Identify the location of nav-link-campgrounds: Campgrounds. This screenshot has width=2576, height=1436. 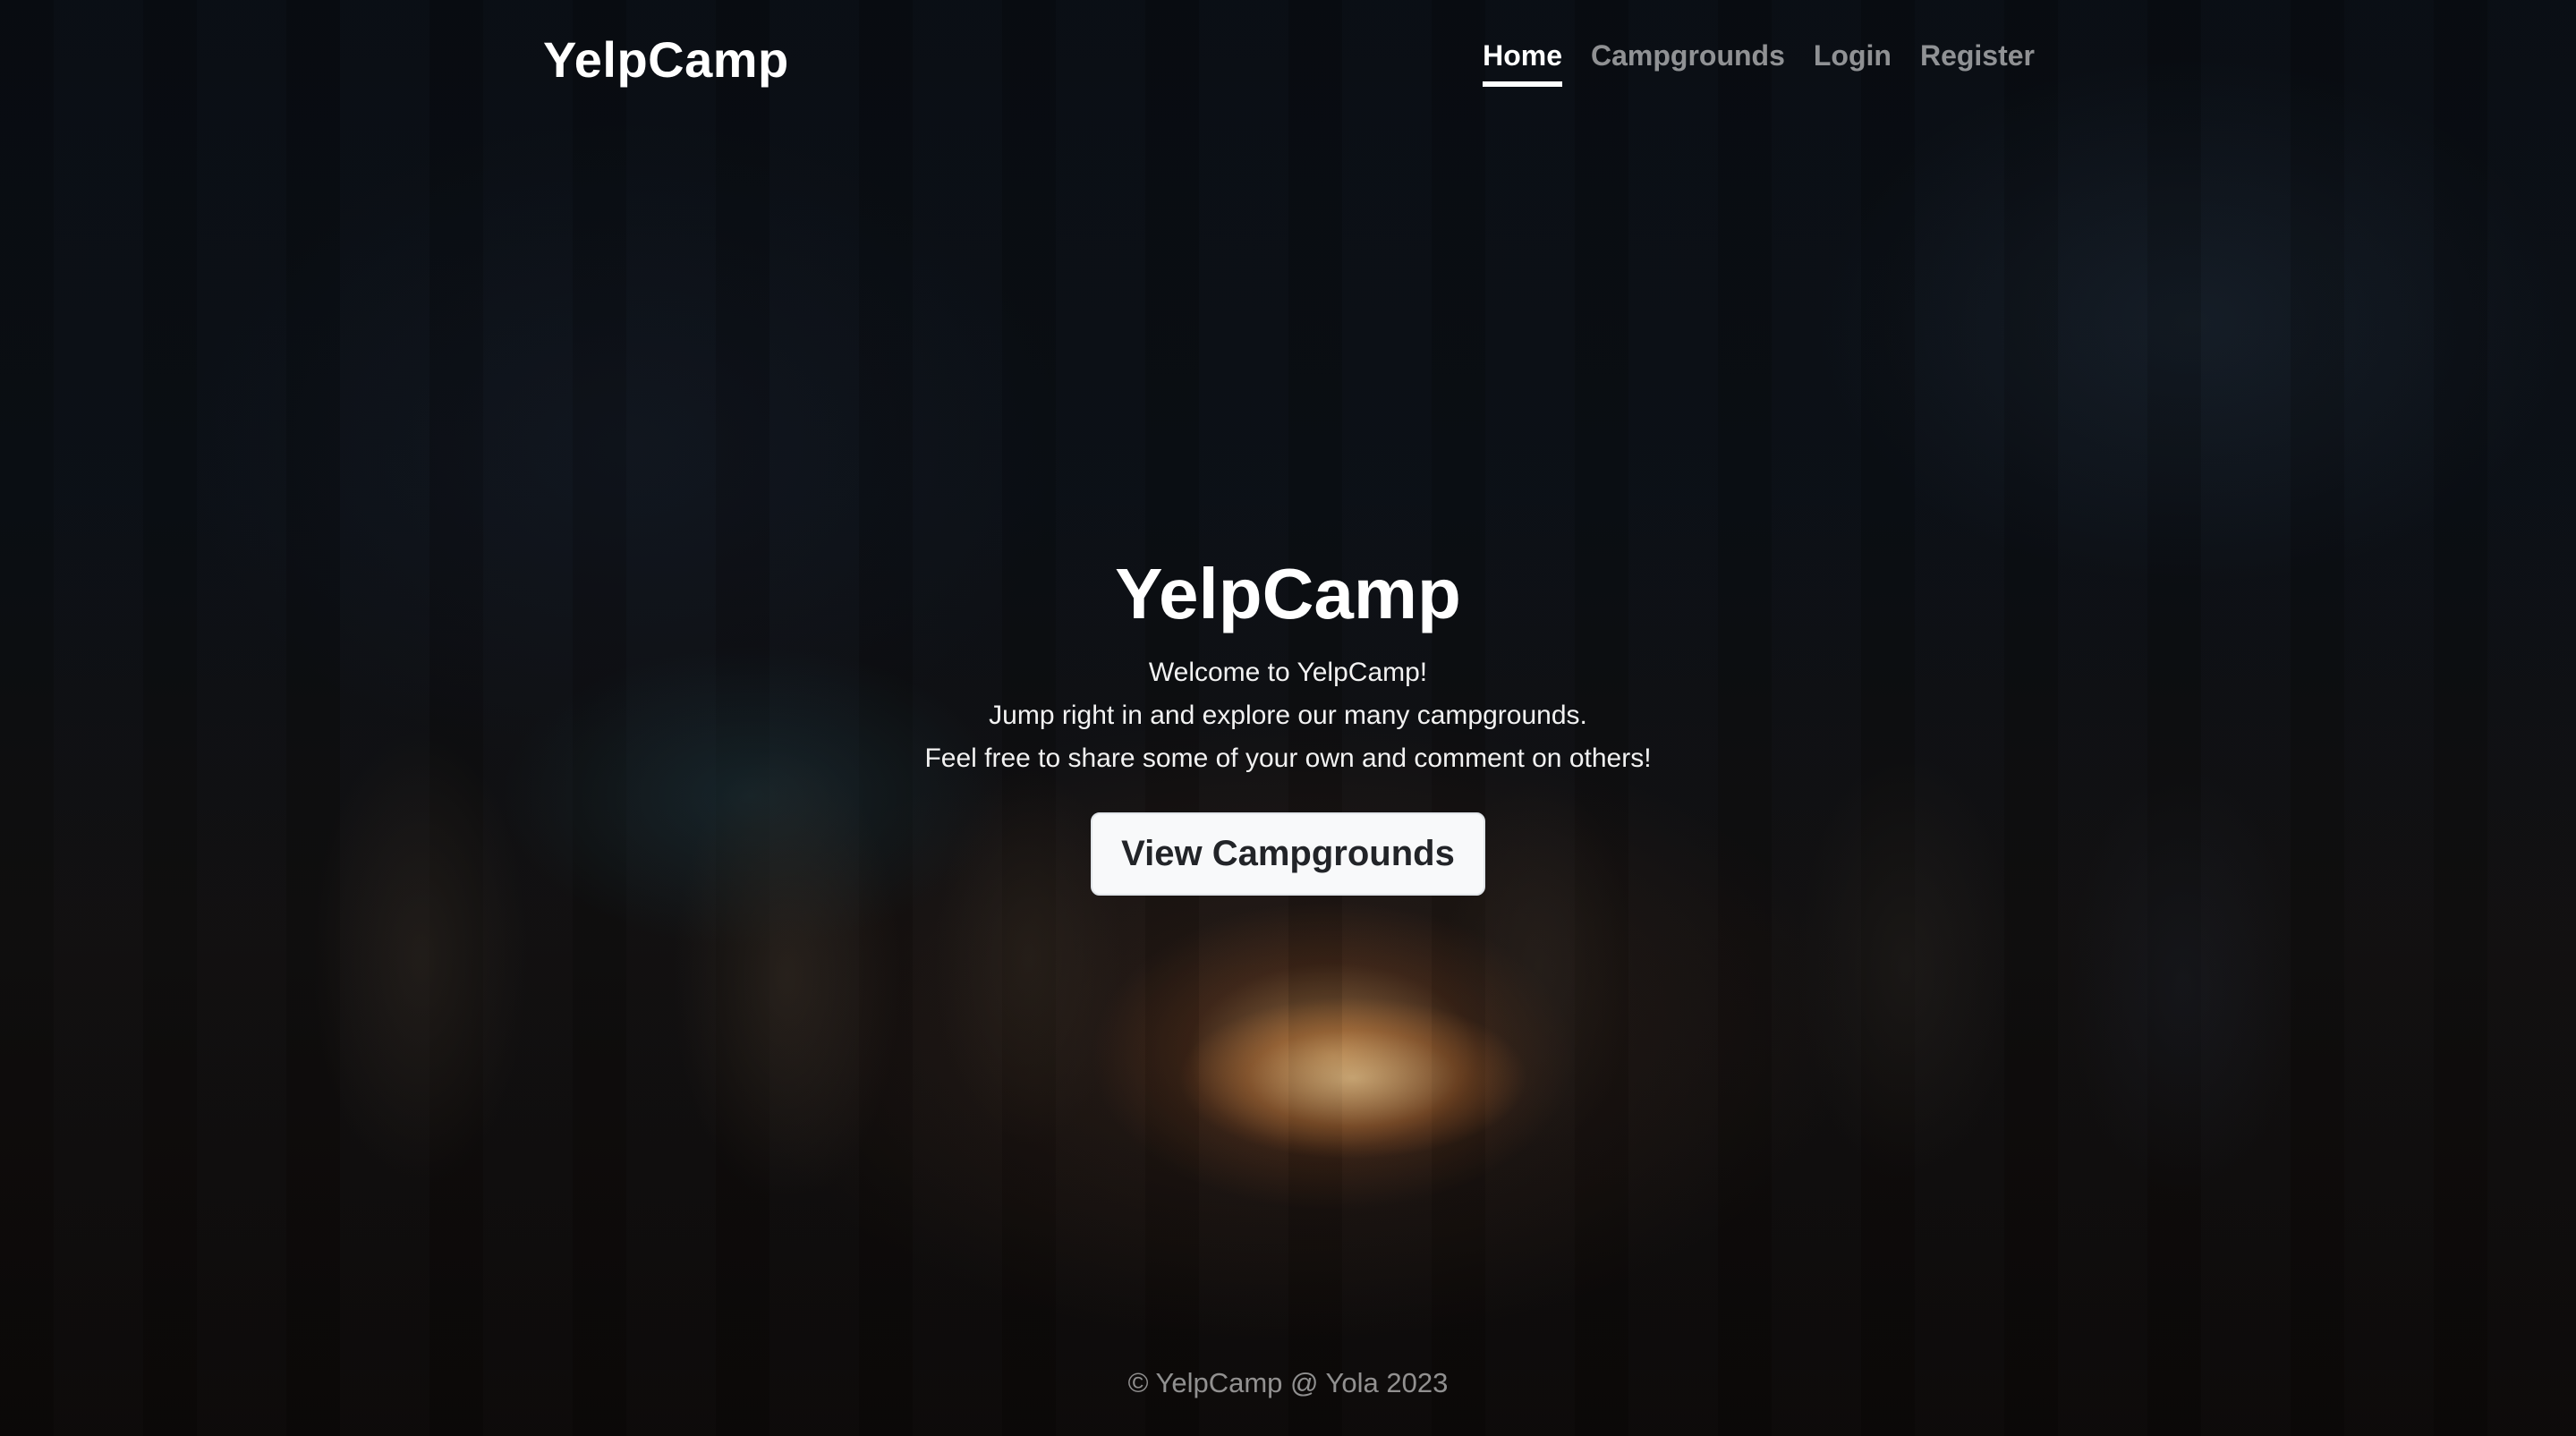
(1688, 60).